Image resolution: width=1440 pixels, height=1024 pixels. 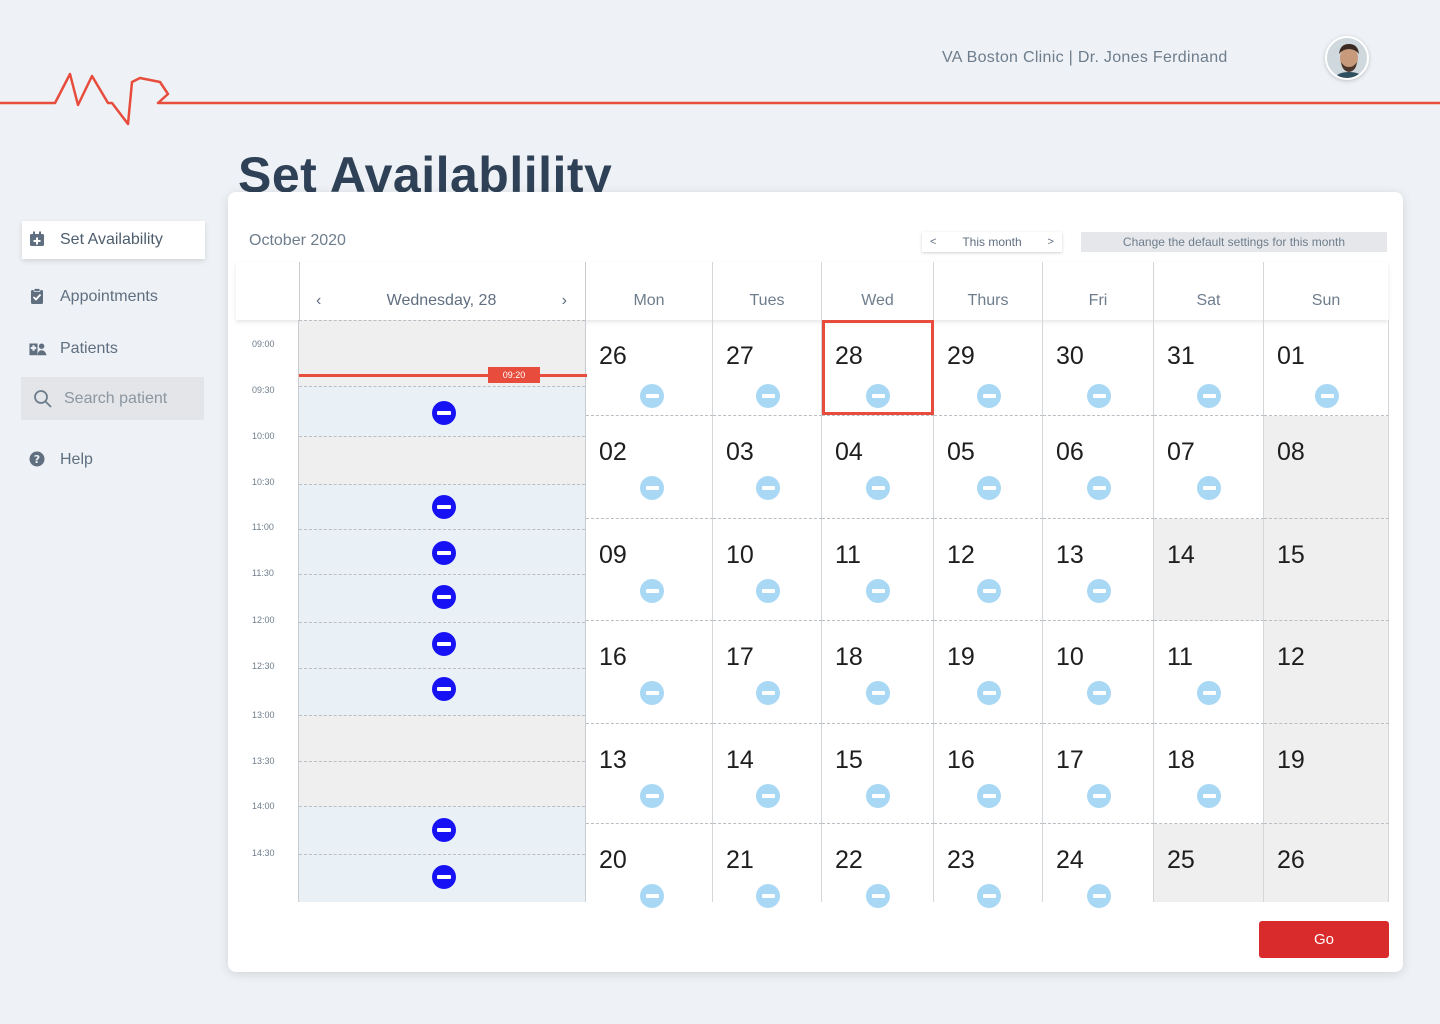 I want to click on calendar-day-cell: 17, so click(x=767, y=672).